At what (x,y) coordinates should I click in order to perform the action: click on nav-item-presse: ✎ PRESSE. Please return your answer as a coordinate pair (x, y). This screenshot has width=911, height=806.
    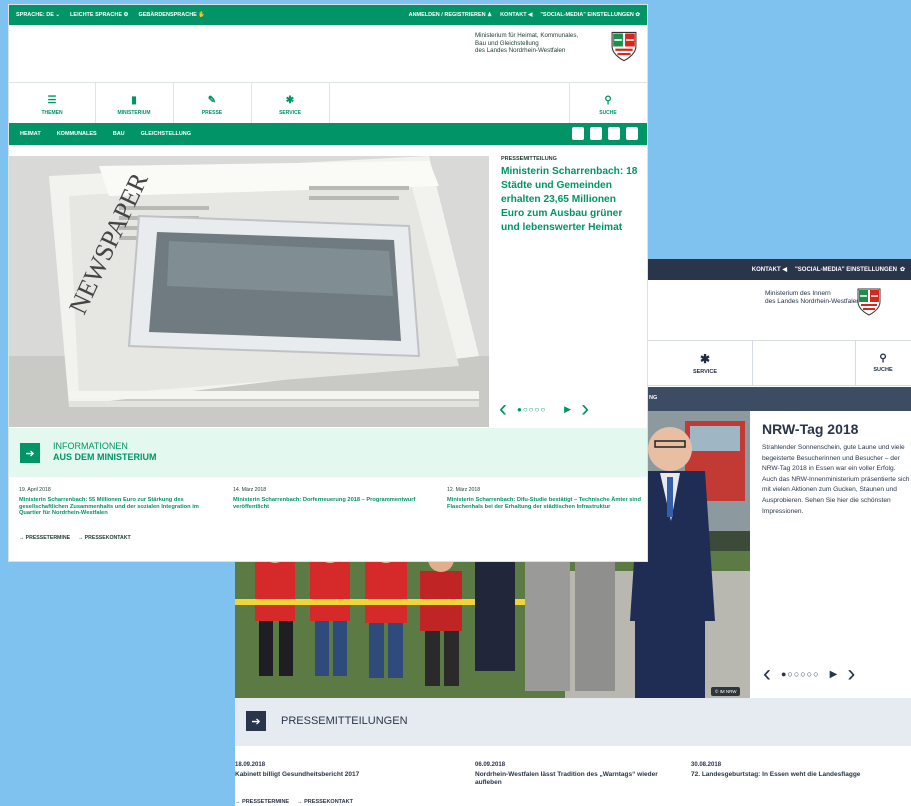
    Looking at the image, I should click on (212, 105).